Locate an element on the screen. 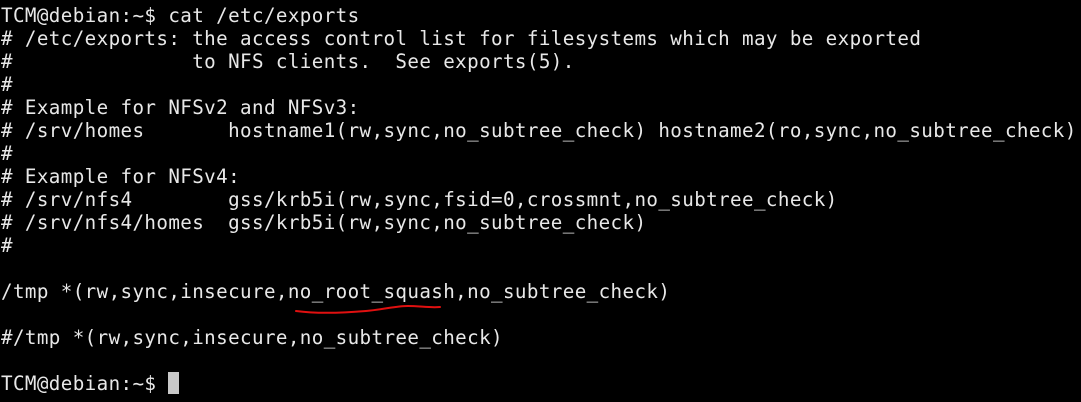 Image resolution: width=1081 pixels, height=402 pixels. terminal-cursor is located at coordinates (174, 383).